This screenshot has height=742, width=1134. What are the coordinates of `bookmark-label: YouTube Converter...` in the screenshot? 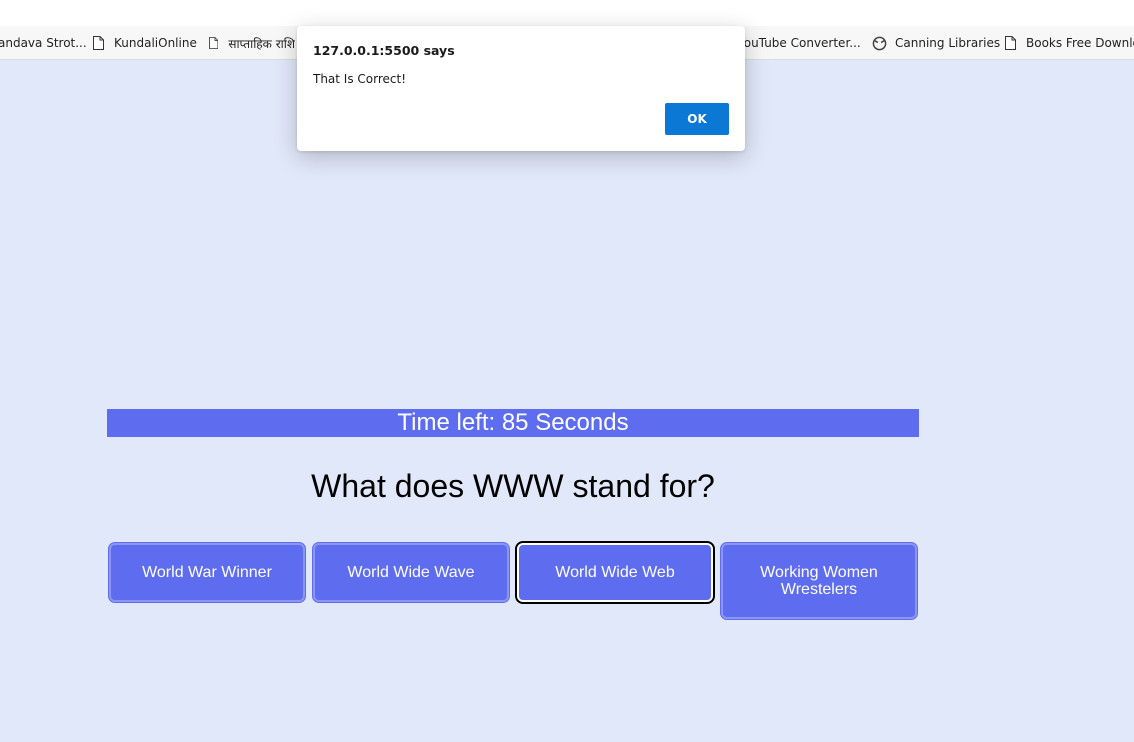 It's located at (799, 43).